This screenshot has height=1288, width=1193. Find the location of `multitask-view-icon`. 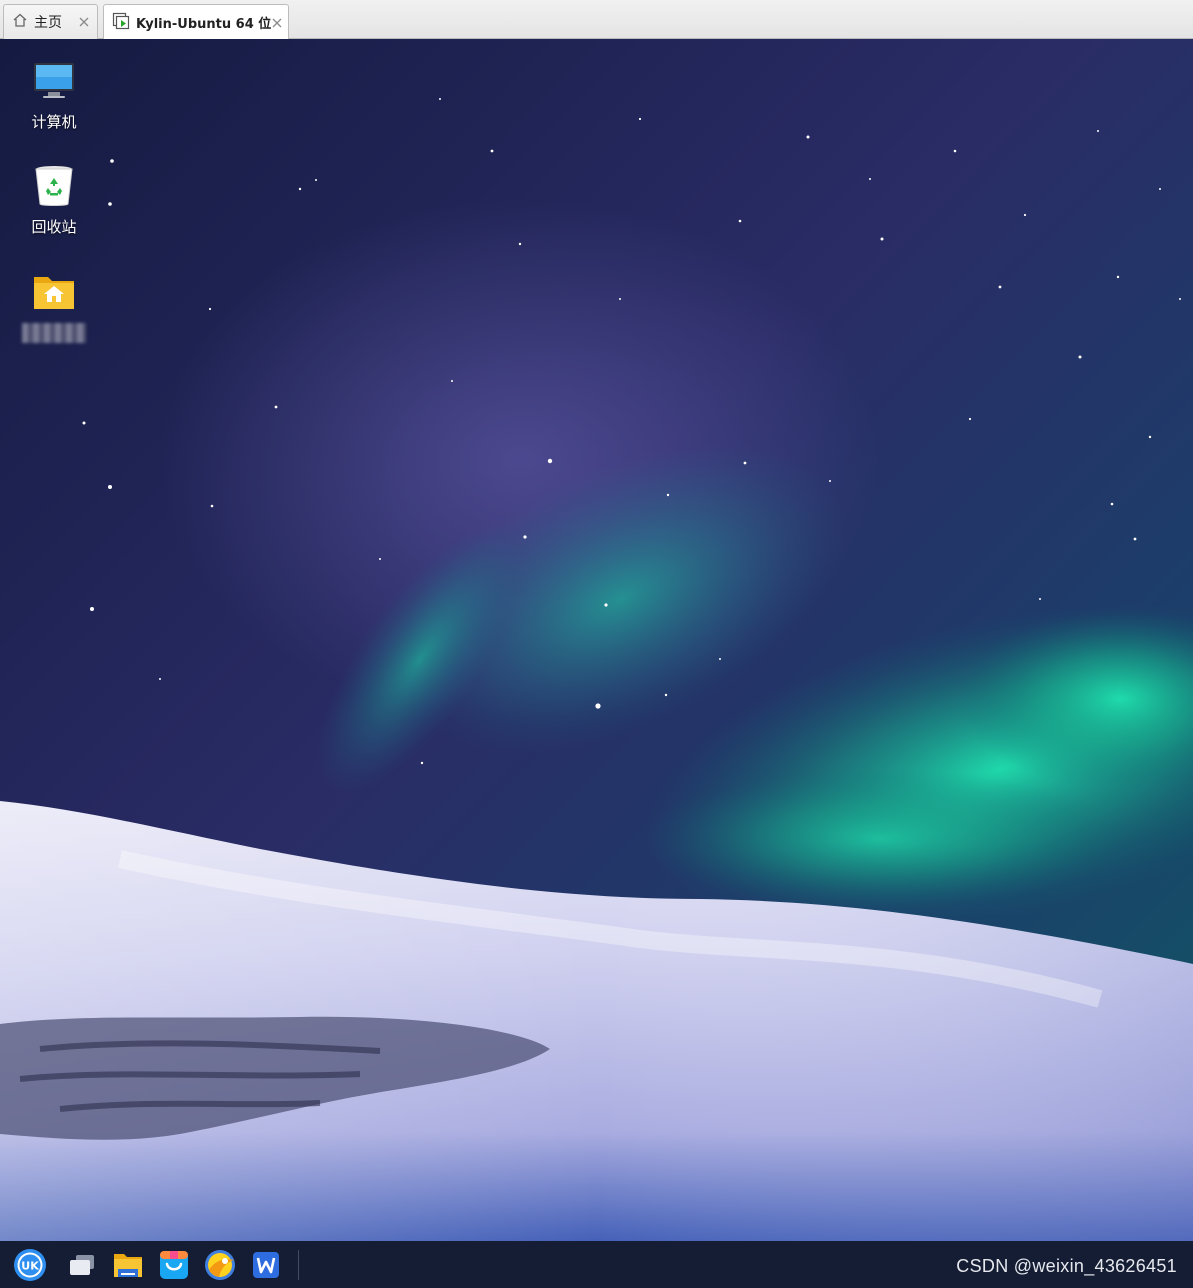

multitask-view-icon is located at coordinates (82, 1265).